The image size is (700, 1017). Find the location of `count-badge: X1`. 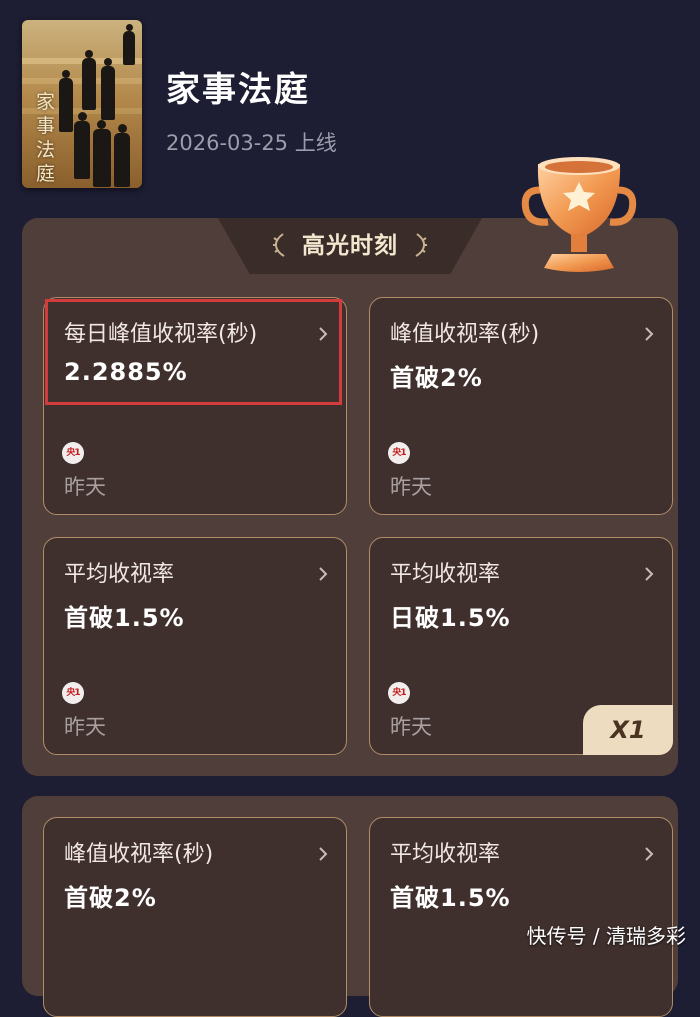

count-badge: X1 is located at coordinates (628, 730).